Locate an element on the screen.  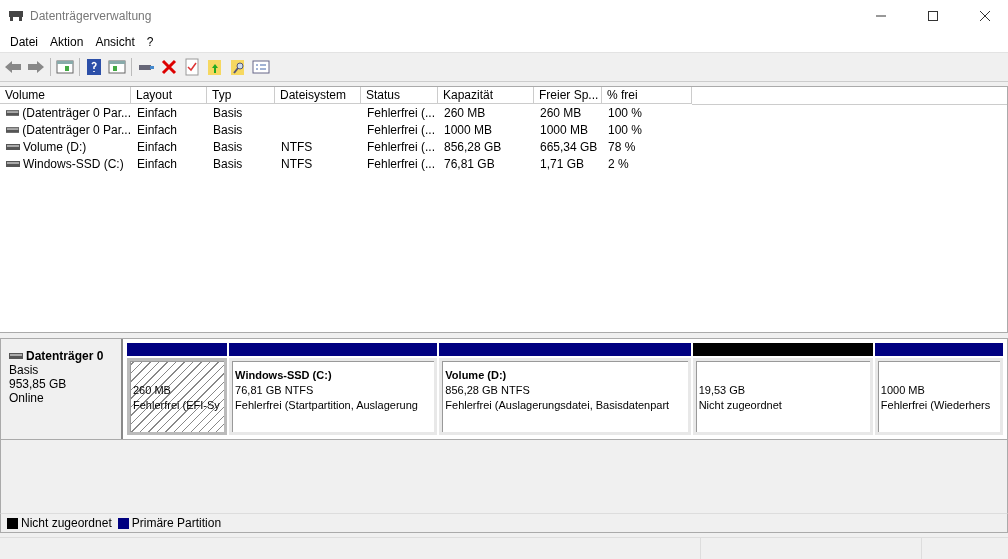
column-header: Typ is located at coordinates (241, 95).